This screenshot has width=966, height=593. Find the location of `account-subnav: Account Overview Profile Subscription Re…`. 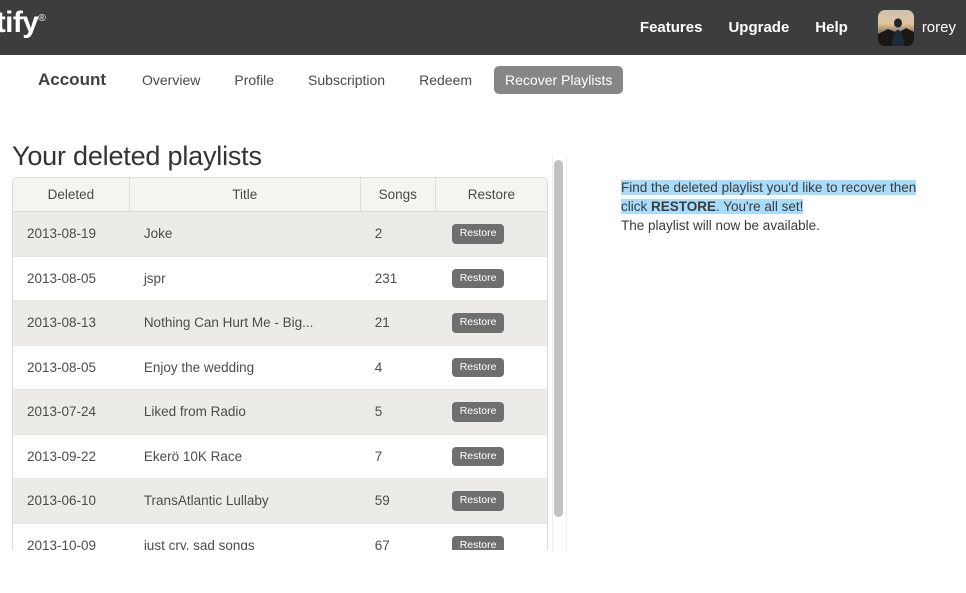

account-subnav: Account Overview Profile Subscription Re… is located at coordinates (483, 80).